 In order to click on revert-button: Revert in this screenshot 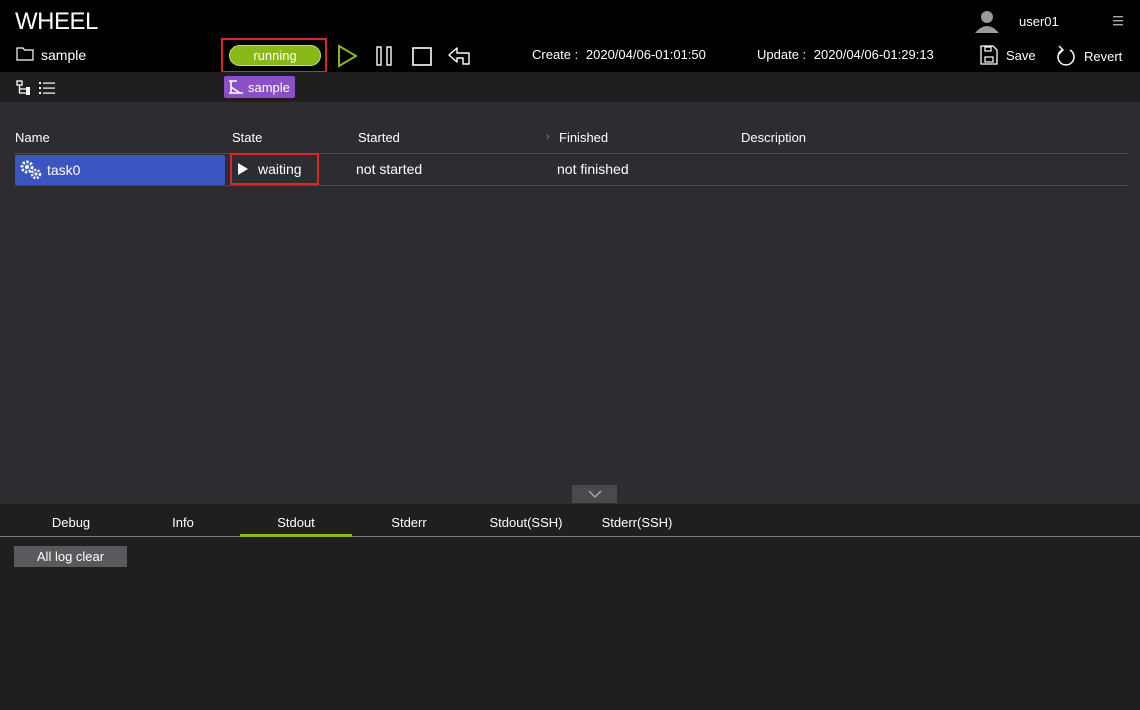, I will do `click(1089, 56)`.